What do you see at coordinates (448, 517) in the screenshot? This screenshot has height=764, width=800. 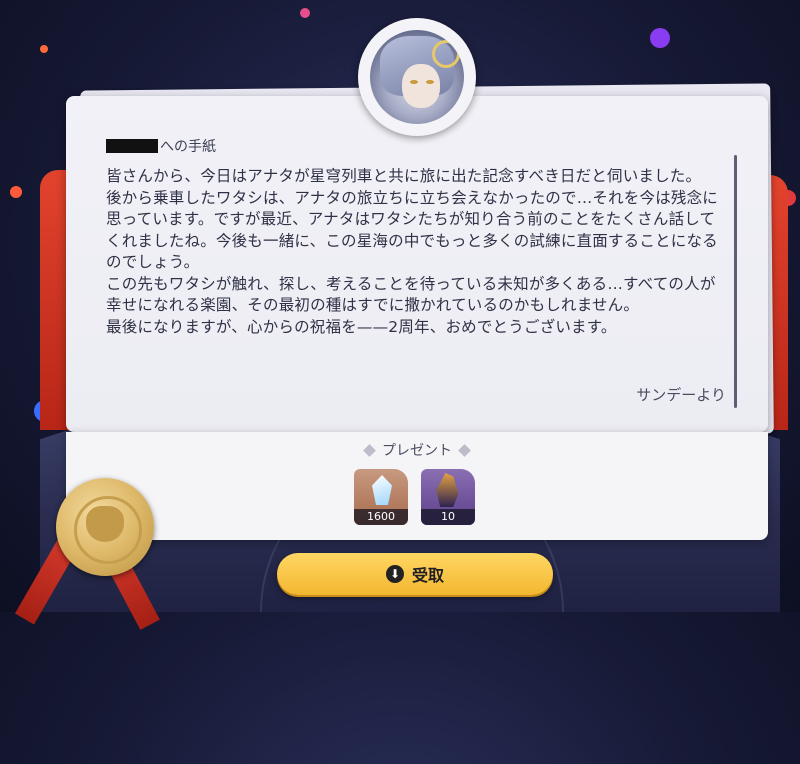 I see `gift-item-count: 10` at bounding box center [448, 517].